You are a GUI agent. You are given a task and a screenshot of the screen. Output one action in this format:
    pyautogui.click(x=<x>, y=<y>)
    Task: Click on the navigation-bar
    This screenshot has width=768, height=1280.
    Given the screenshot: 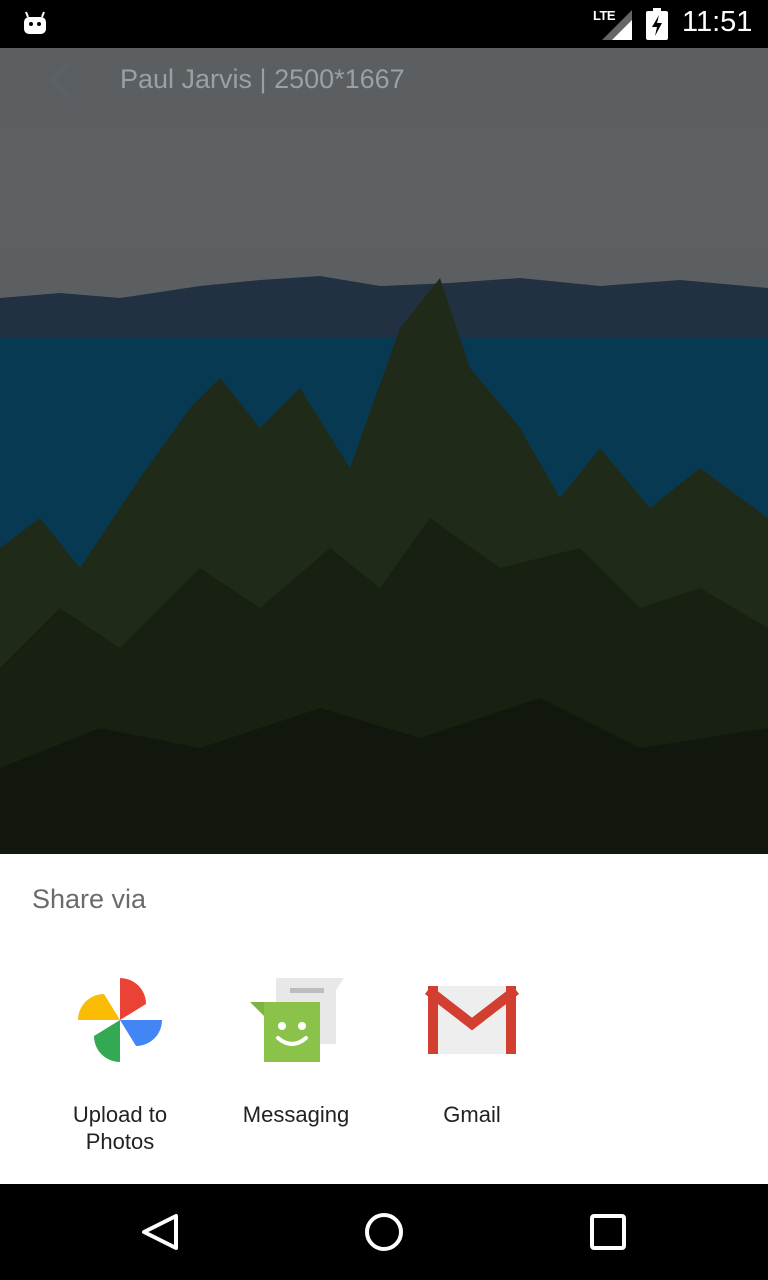 What is the action you would take?
    pyautogui.click(x=384, y=1232)
    